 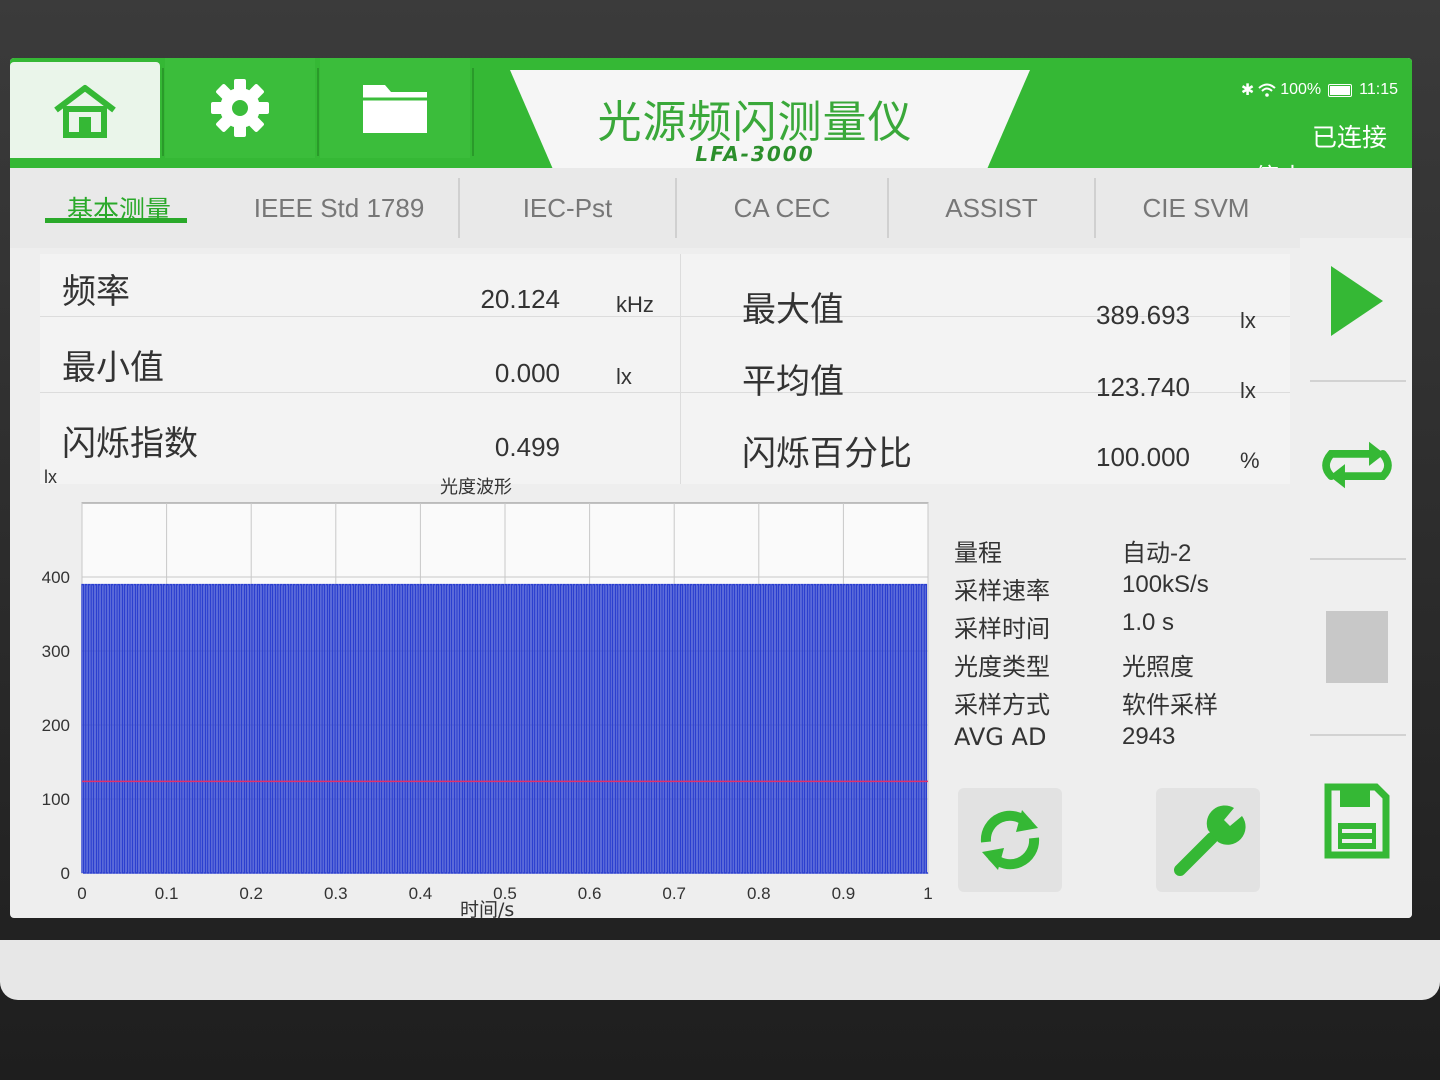 I want to click on wrench-icon, so click(x=1210, y=840).